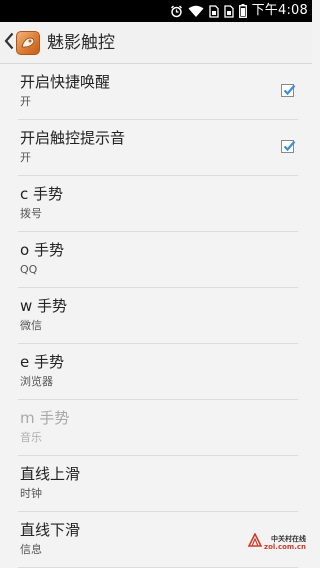 The image size is (320, 568). What do you see at coordinates (31, 213) in the screenshot?
I see `setting-summary: 拨号` at bounding box center [31, 213].